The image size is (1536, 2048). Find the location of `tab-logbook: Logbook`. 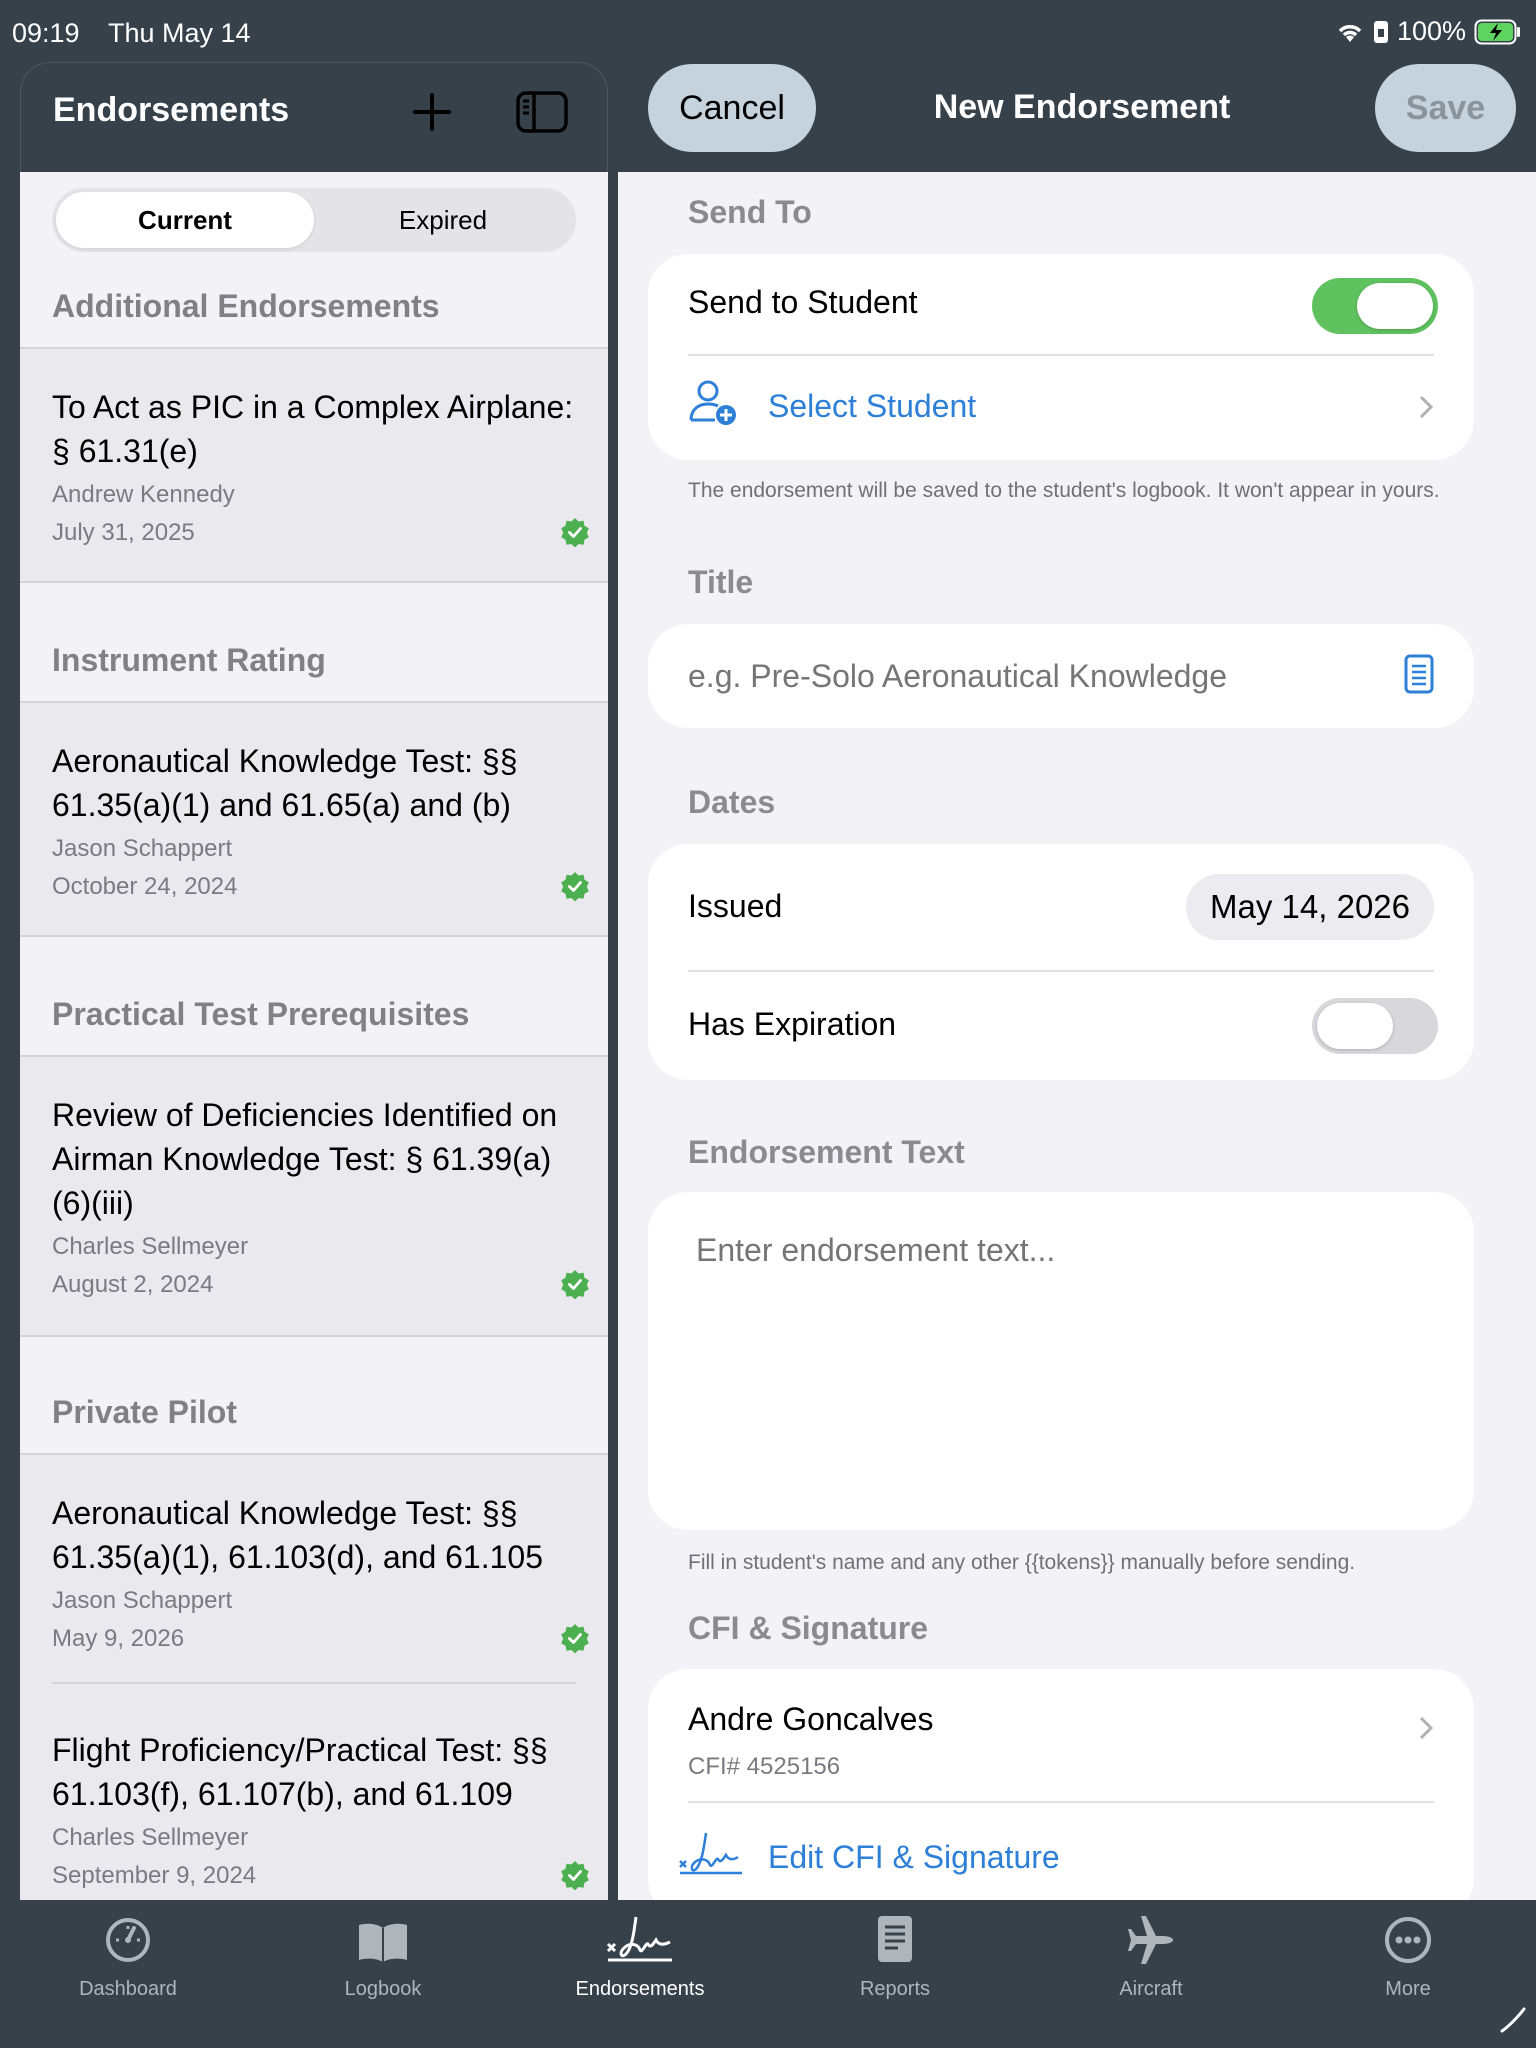

tab-logbook: Logbook is located at coordinates (383, 1959).